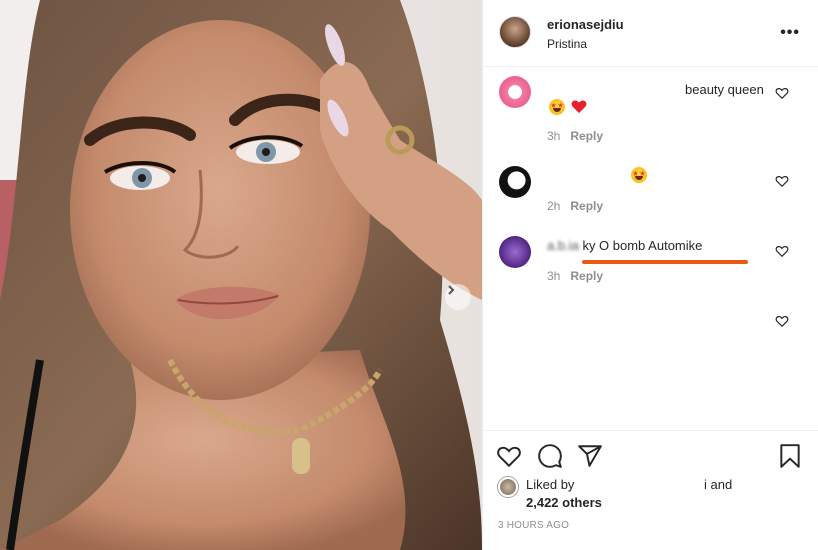  I want to click on annotation-underline, so click(665, 262).